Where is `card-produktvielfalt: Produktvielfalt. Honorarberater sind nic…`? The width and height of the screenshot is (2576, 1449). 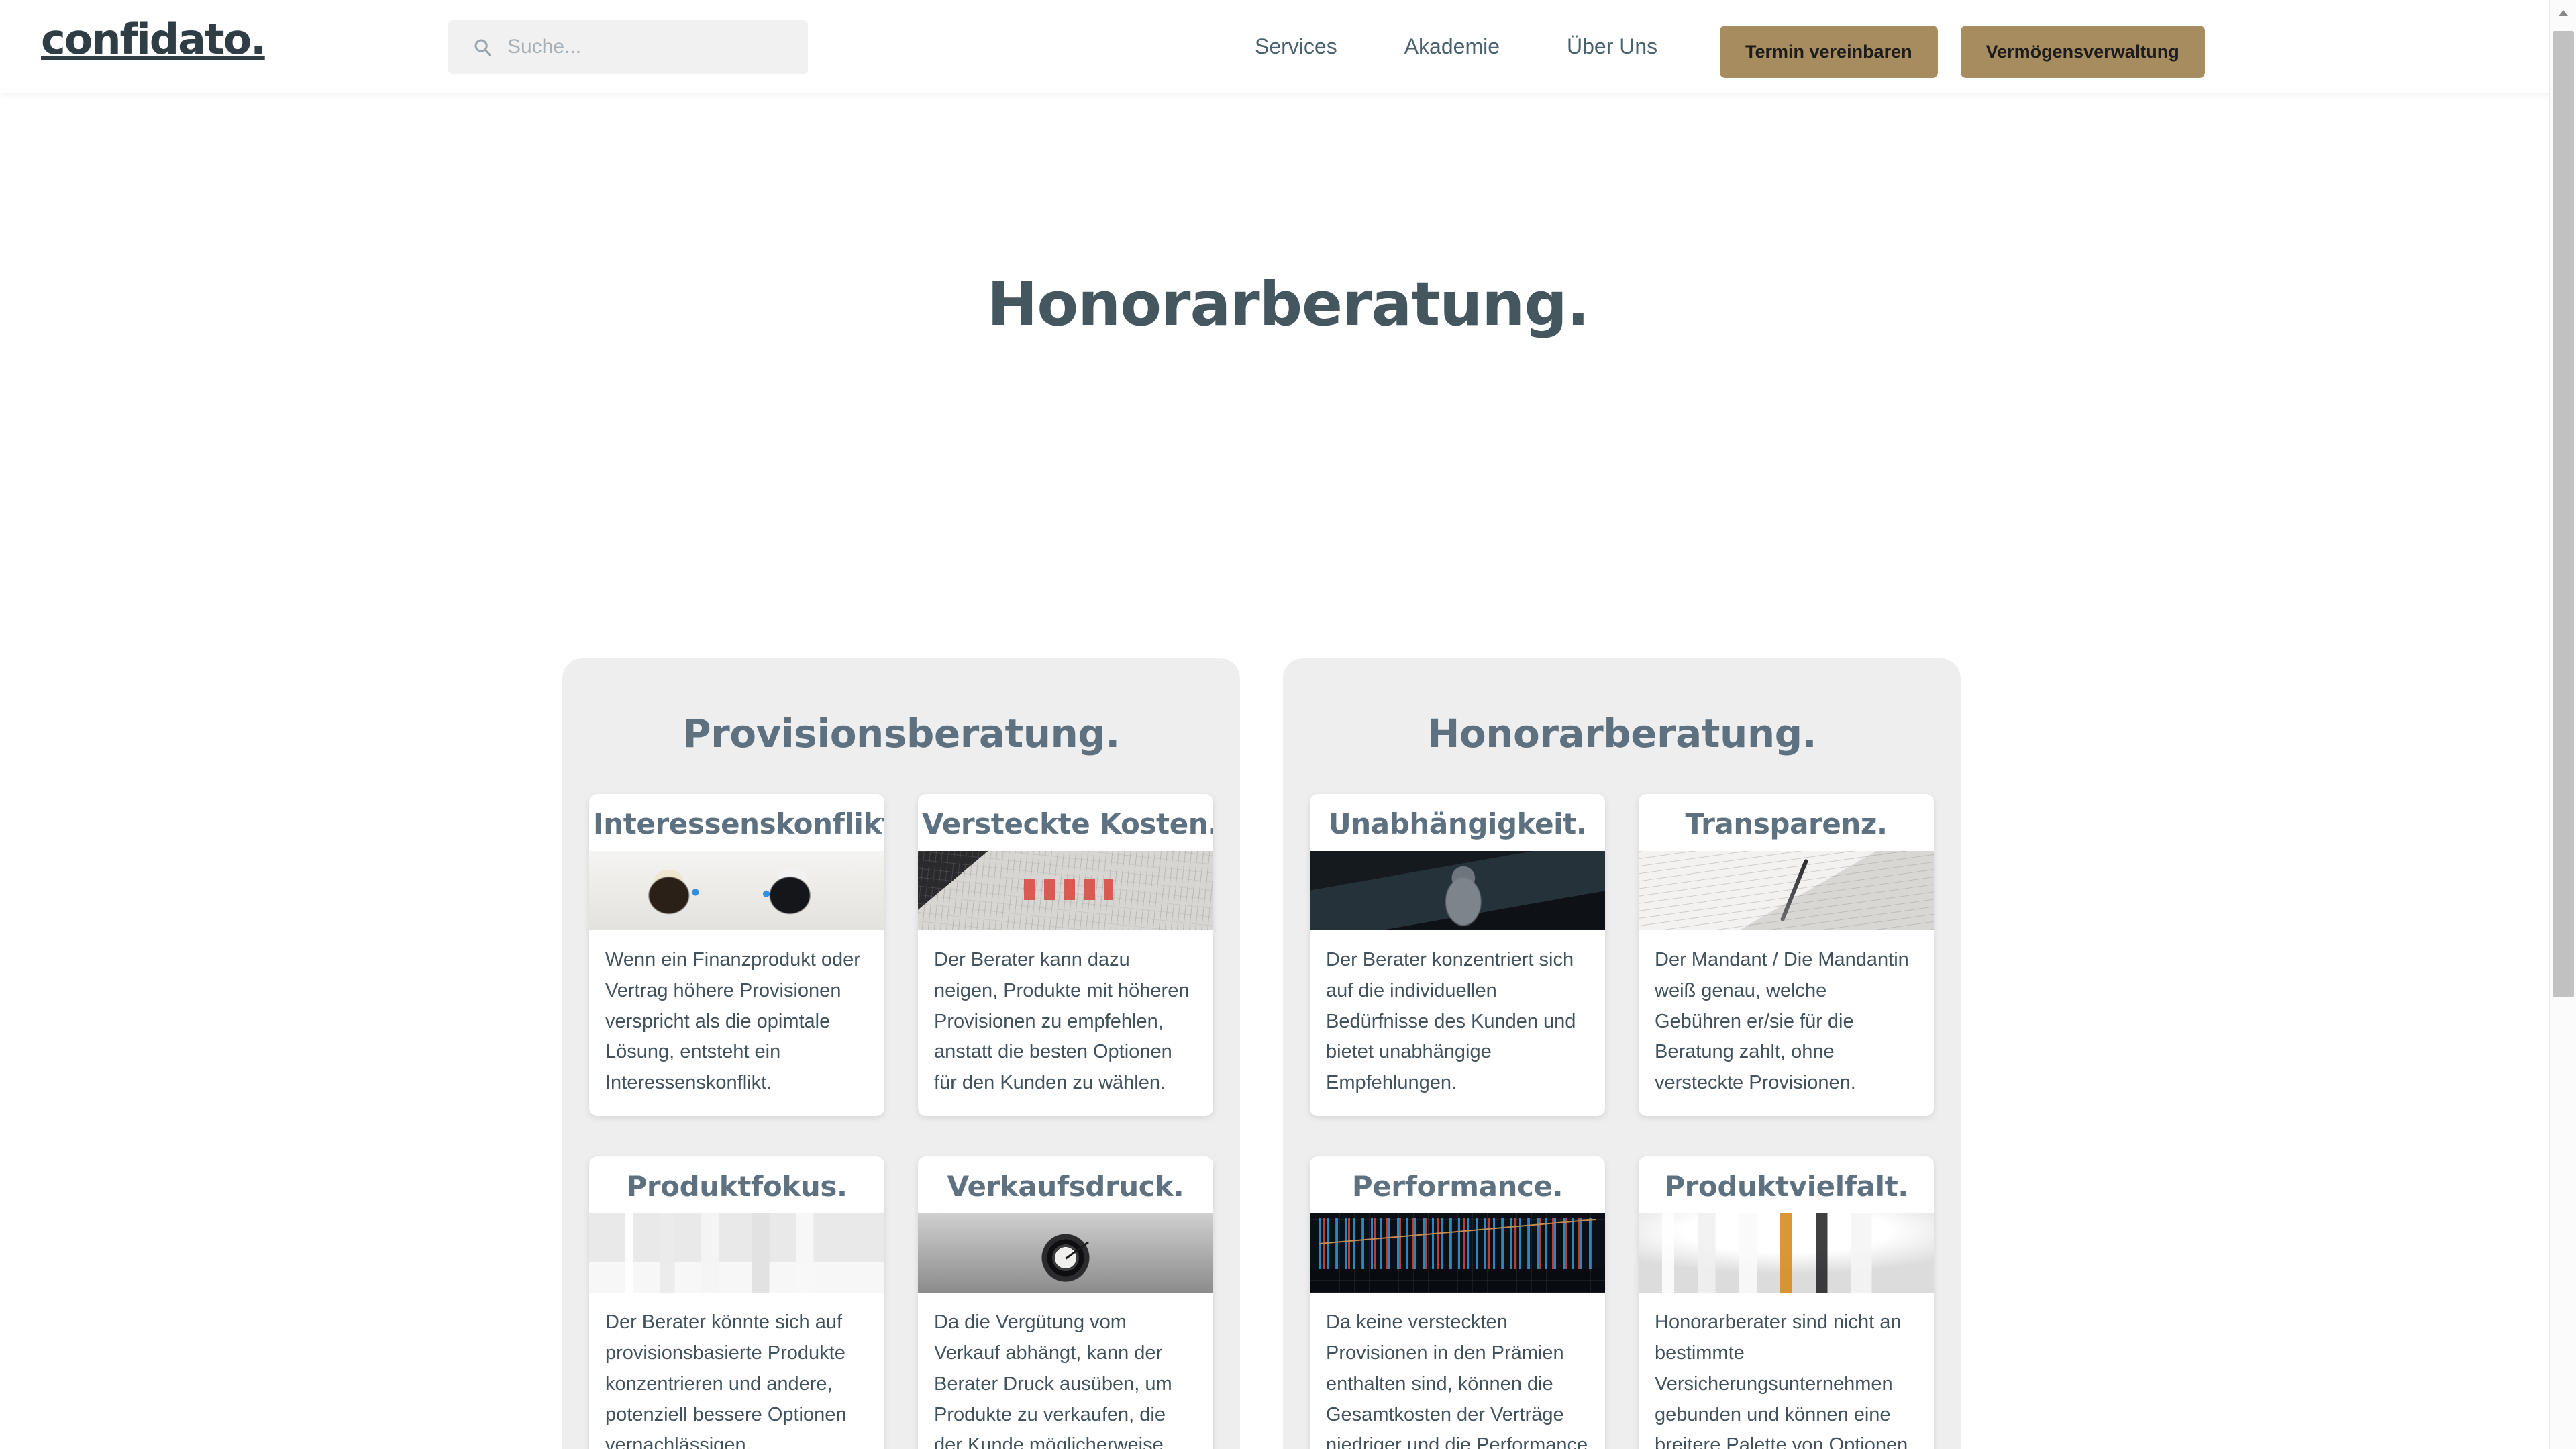
card-produktvielfalt: Produktvielfalt. Honorarberater sind nic… is located at coordinates (1786, 1302).